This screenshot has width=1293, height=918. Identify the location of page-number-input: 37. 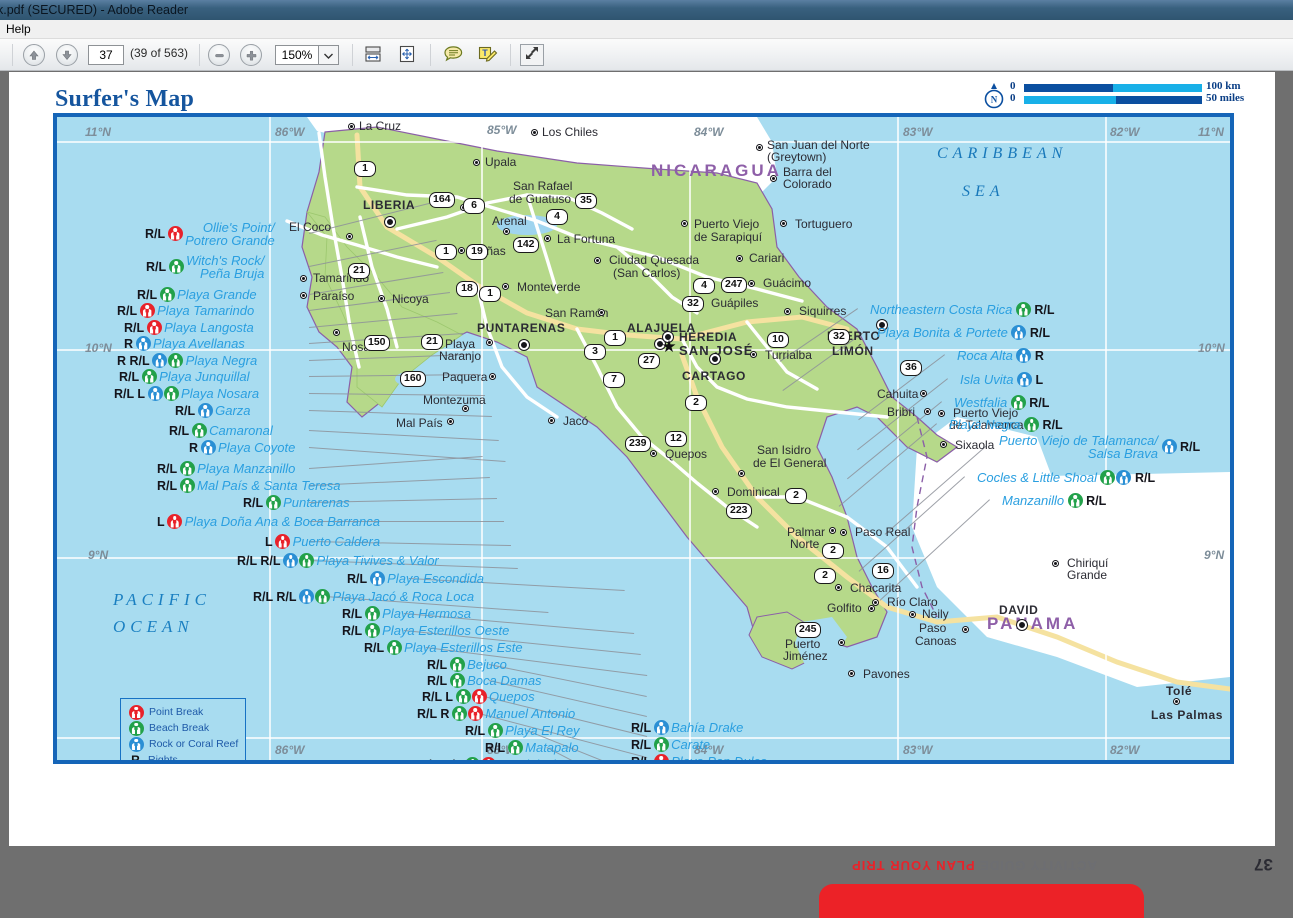
(106, 55).